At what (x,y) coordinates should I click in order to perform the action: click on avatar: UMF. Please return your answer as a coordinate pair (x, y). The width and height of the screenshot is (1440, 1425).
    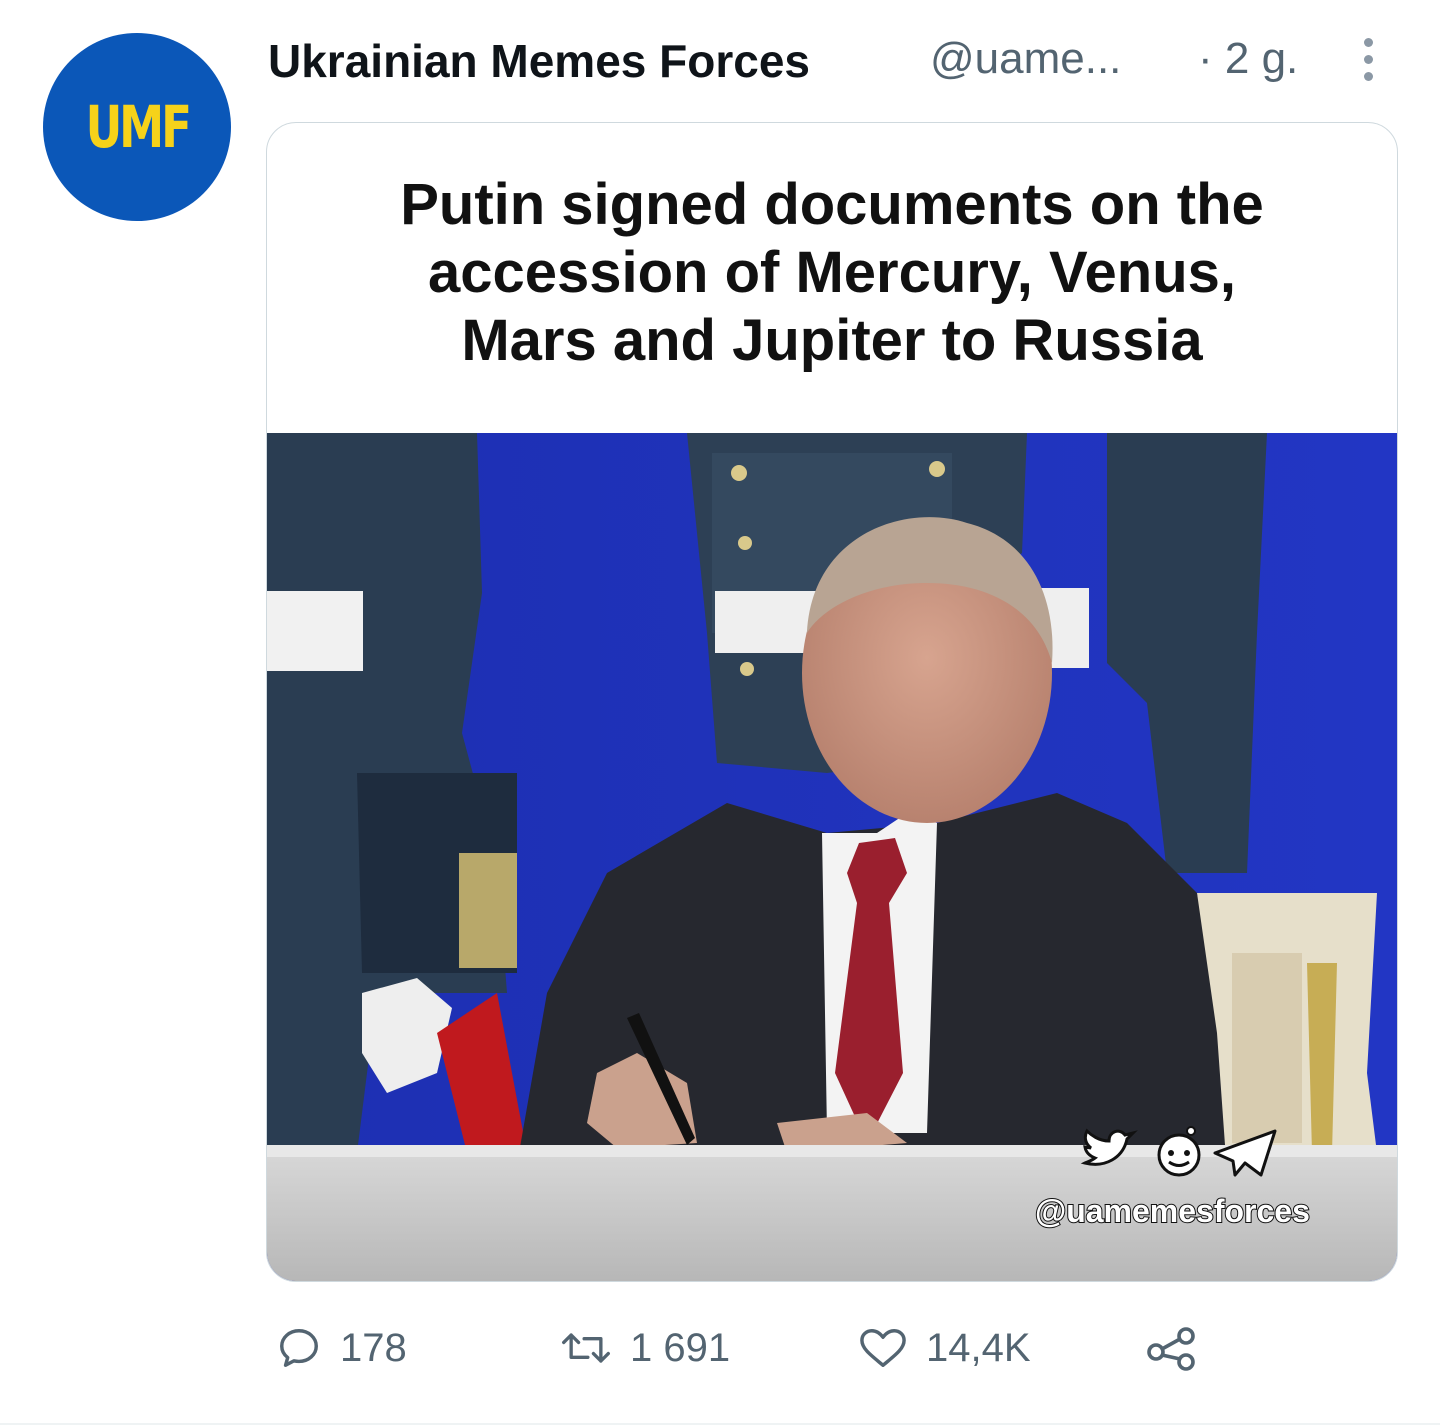
    Looking at the image, I should click on (137, 127).